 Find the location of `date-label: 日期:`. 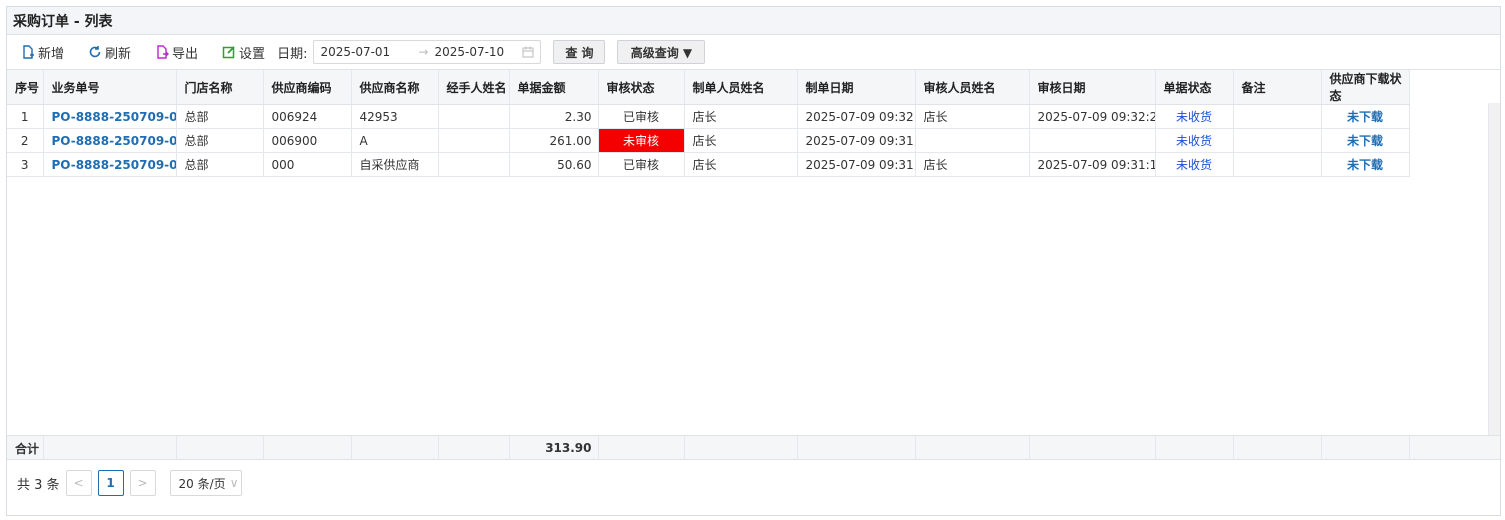

date-label: 日期: is located at coordinates (292, 54).